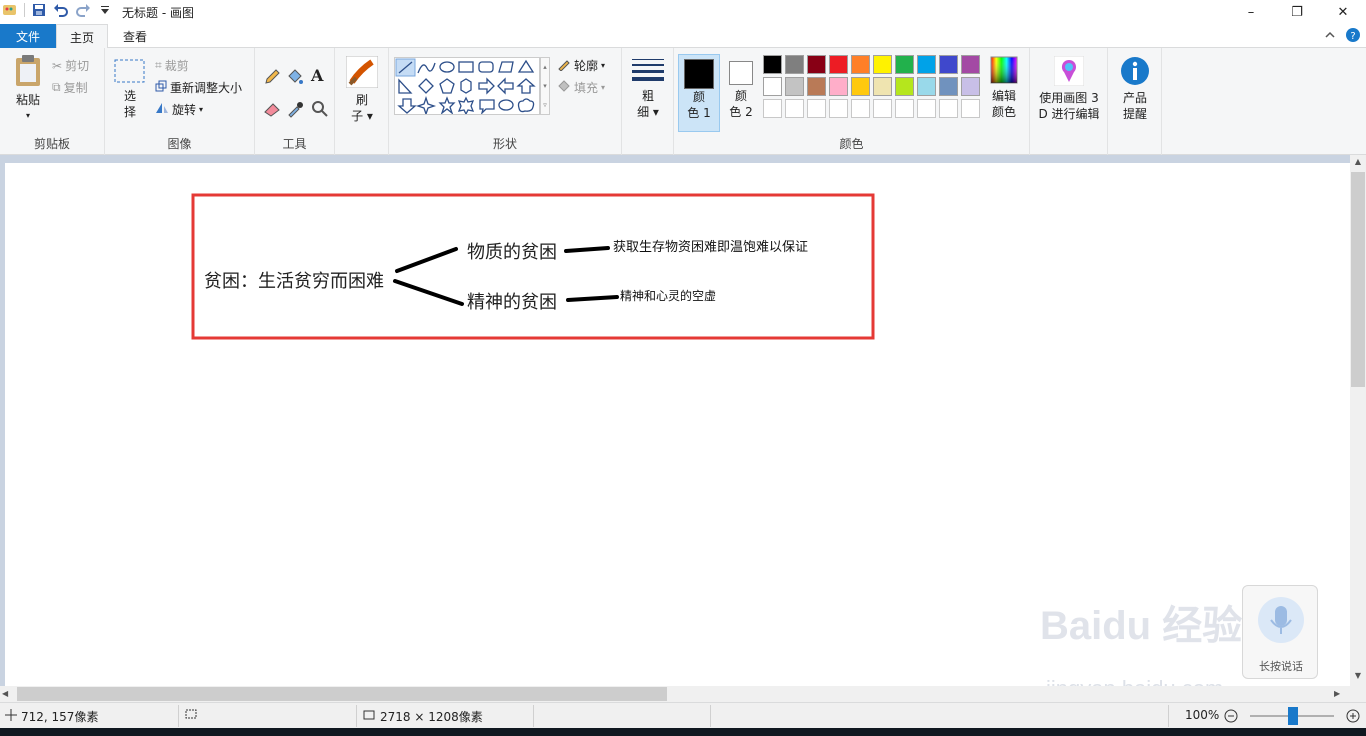 The image size is (1366, 736). What do you see at coordinates (422, 716) in the screenshot?
I see `image-size: 2718 × 1208像素` at bounding box center [422, 716].